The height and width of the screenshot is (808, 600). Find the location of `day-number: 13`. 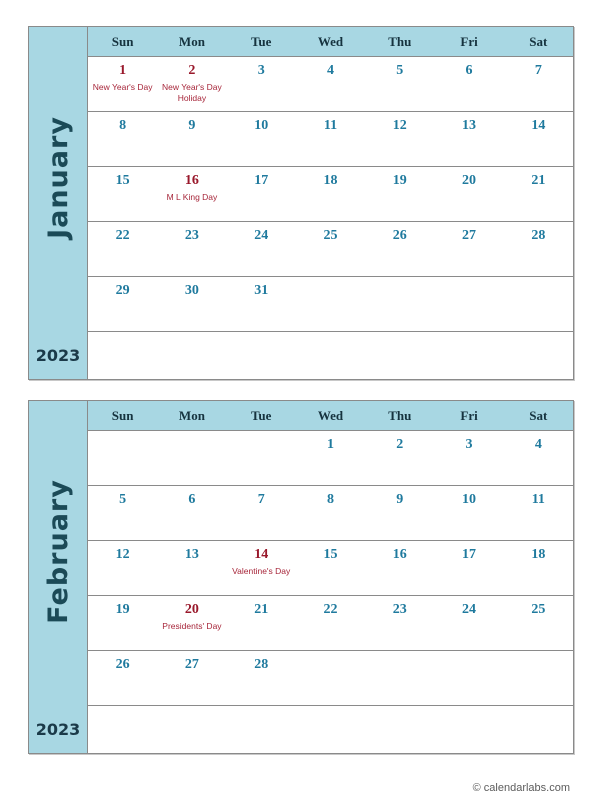

day-number: 13 is located at coordinates (469, 125).